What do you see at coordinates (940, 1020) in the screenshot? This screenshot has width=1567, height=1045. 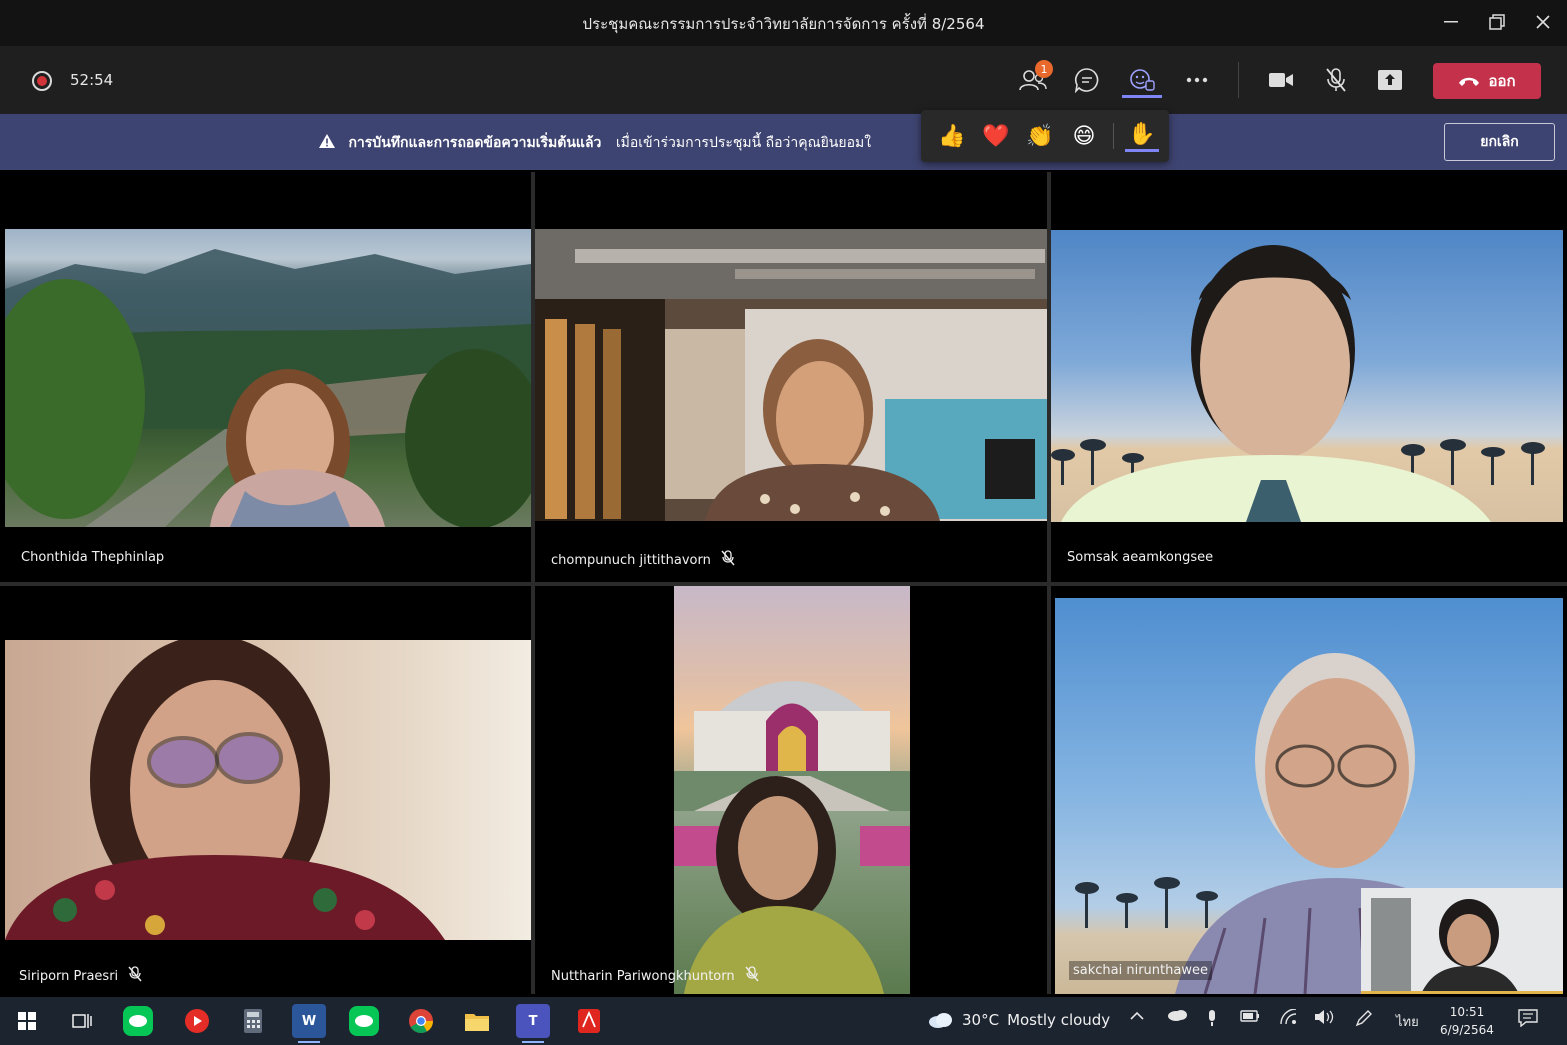 I see `cloud-icon` at bounding box center [940, 1020].